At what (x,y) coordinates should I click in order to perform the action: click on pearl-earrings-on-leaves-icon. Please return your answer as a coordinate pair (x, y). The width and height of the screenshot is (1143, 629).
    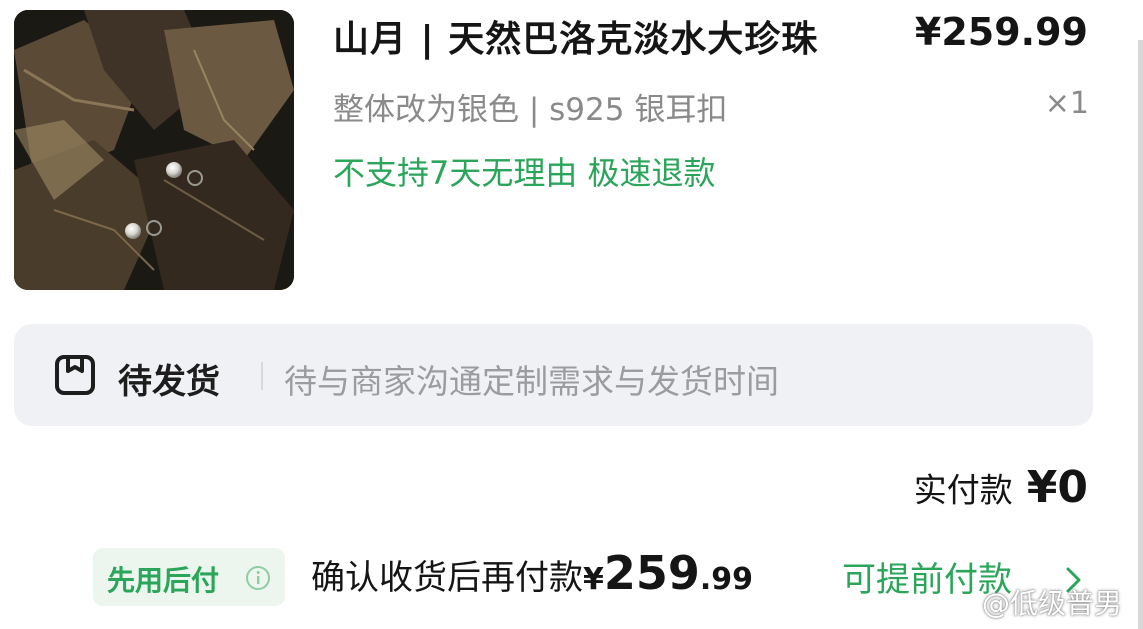
    Looking at the image, I should click on (154, 150).